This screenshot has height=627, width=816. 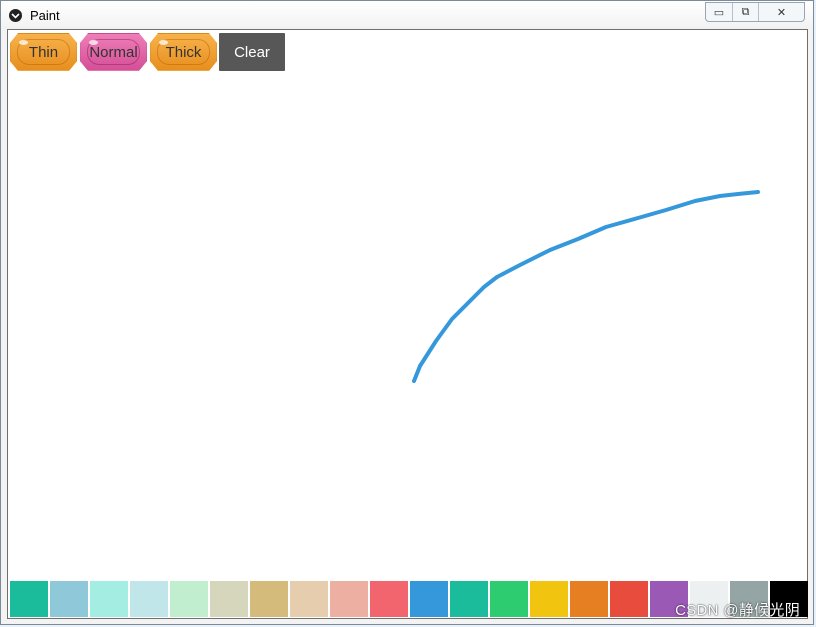 I want to click on drawn-stroke, so click(x=586, y=286).